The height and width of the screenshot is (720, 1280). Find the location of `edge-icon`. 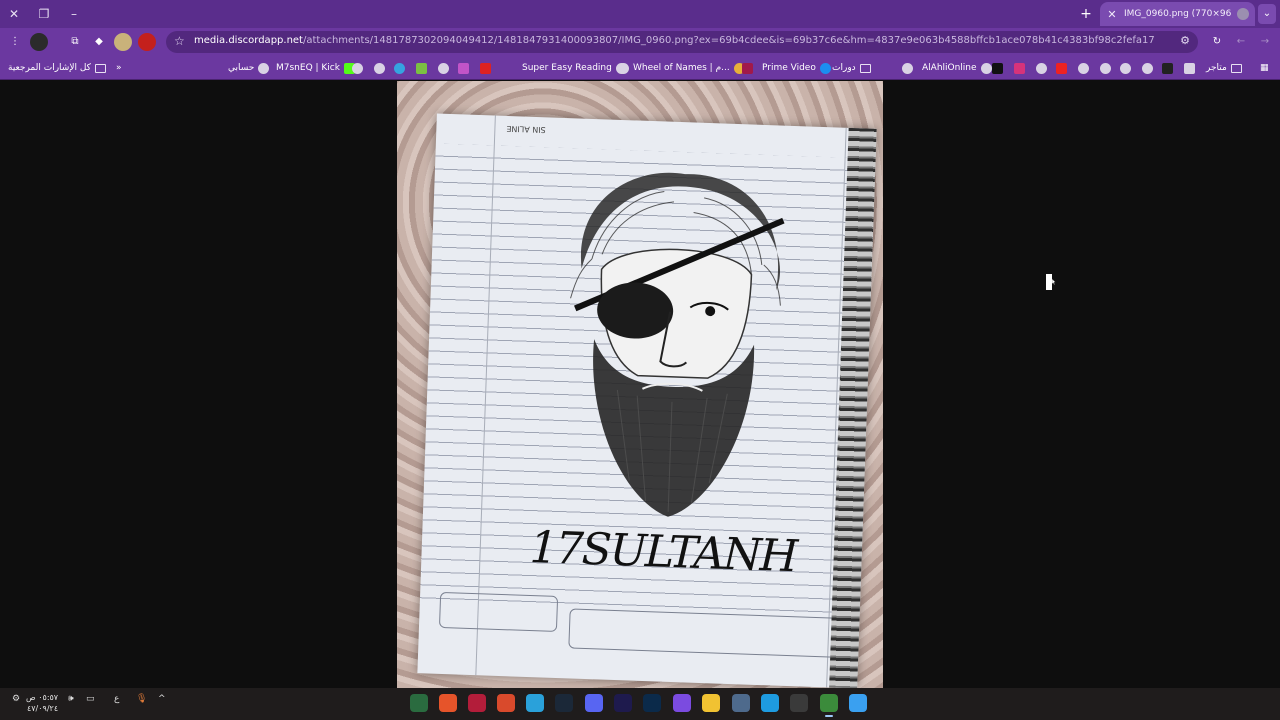

edge-icon is located at coordinates (770, 703).